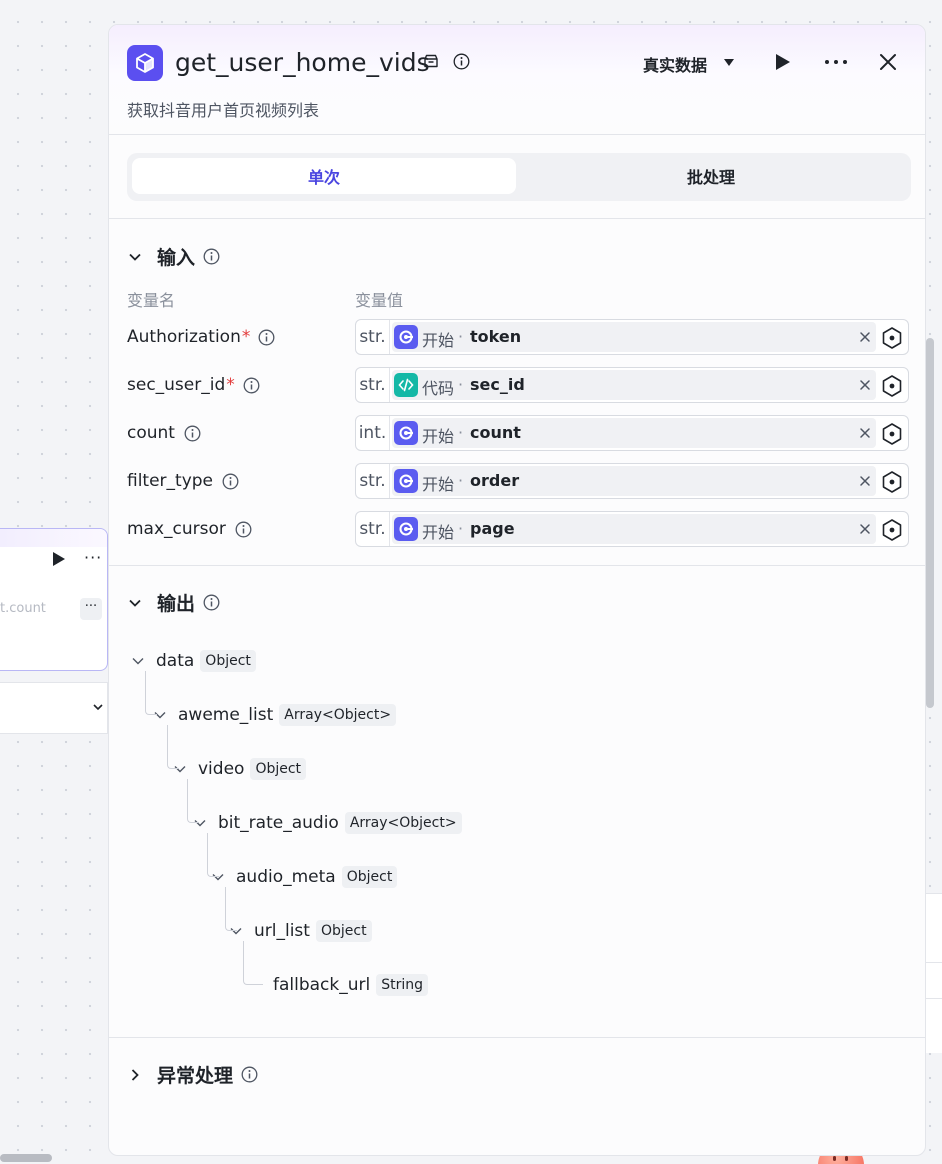 This screenshot has width=942, height=1164. I want to click on output-field-name: audio_meta, so click(286, 877).